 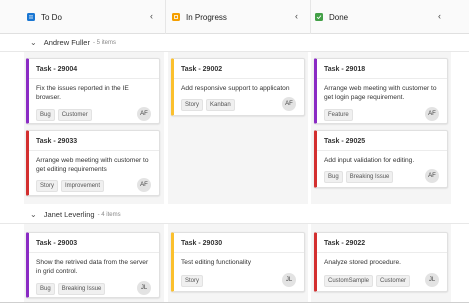 I want to click on card-description: Add responsive support to applicaton, so click(x=235, y=88).